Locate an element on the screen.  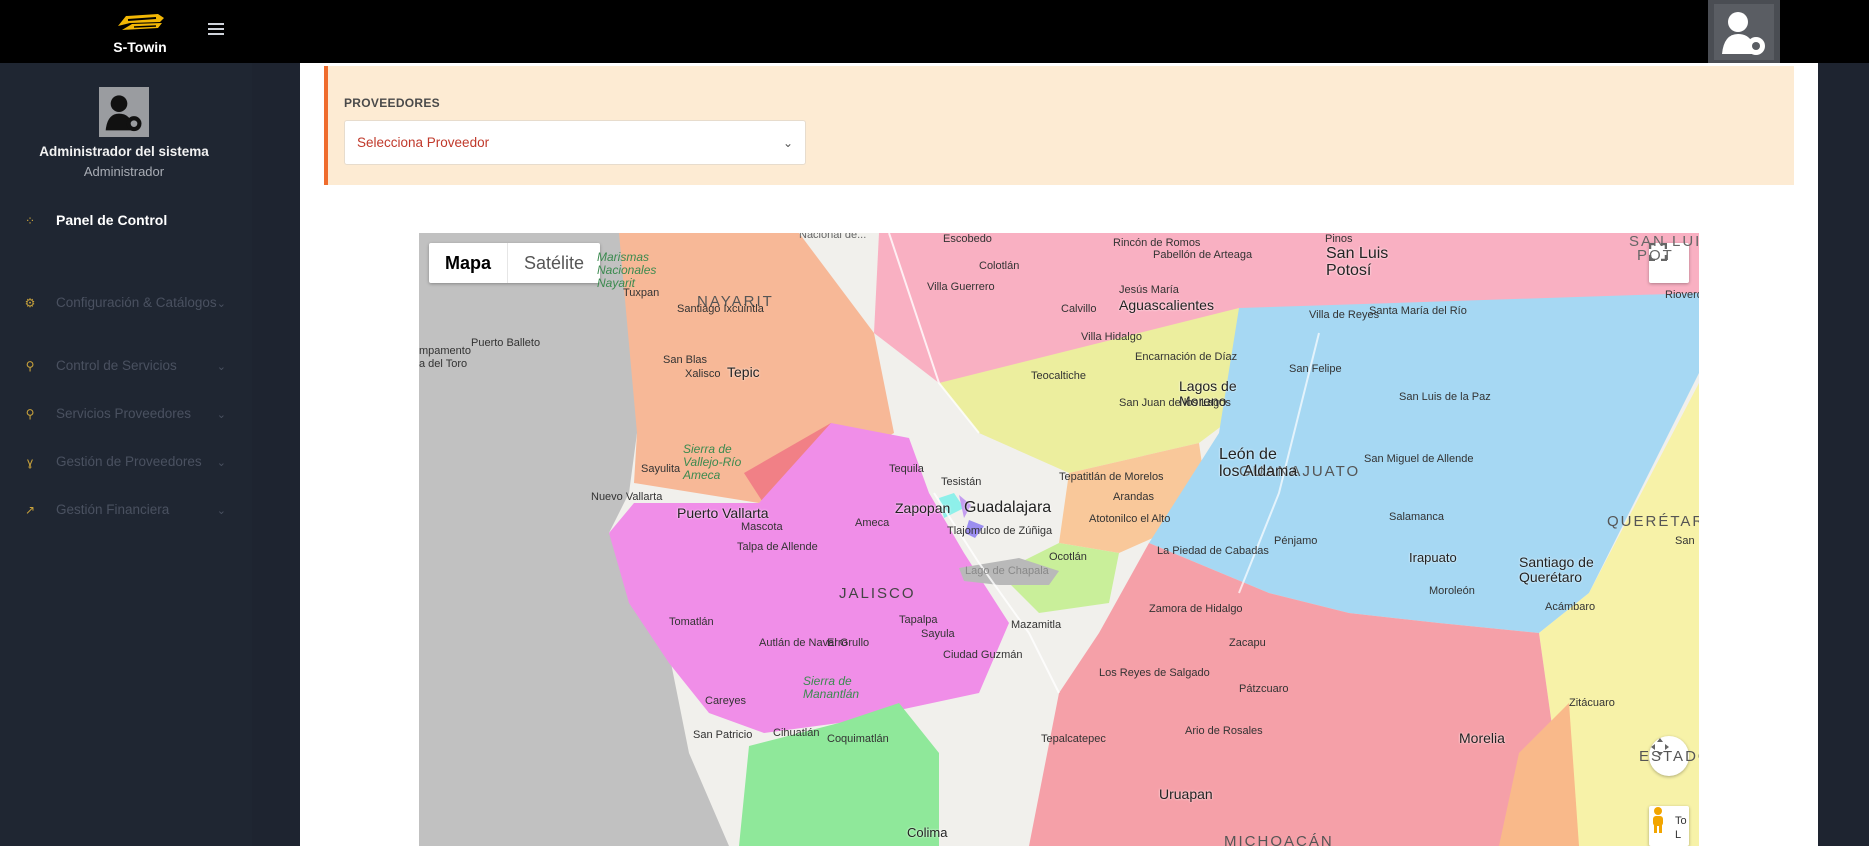
map-town-label: Pabellón de Arteaga is located at coordinates (1203, 255).